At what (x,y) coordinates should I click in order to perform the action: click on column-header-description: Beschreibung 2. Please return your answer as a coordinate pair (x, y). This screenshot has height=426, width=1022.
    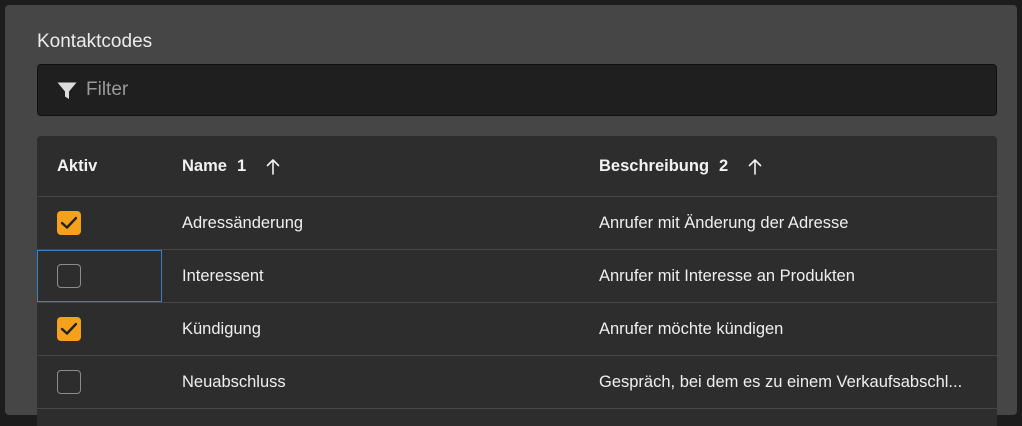
    Looking at the image, I should click on (680, 166).